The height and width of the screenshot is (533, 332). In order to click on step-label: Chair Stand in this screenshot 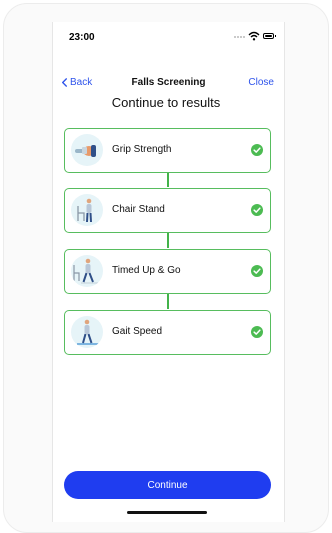, I will do `click(138, 209)`.